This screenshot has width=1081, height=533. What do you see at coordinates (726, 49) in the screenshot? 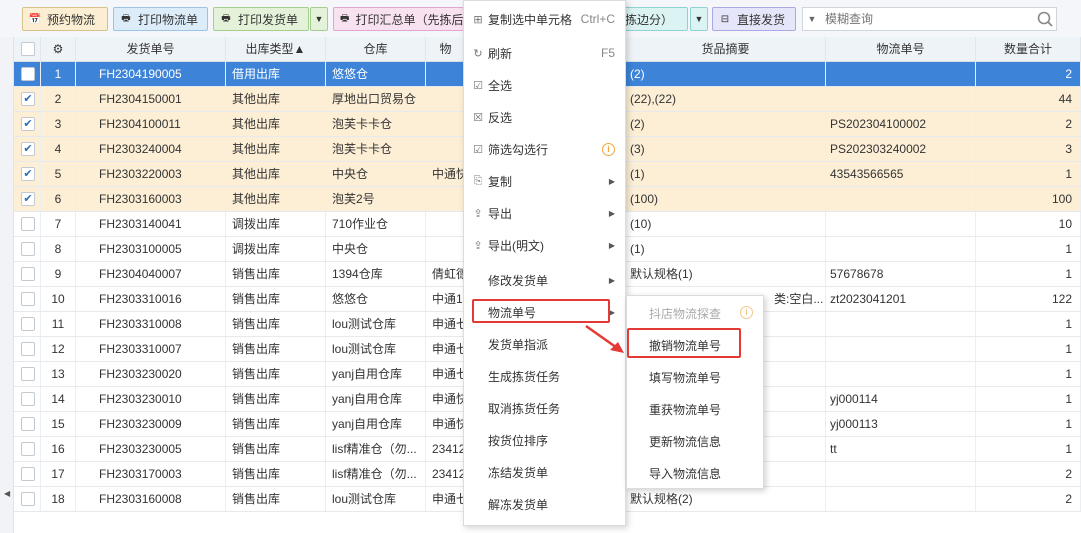
I see `header-goods-summary: 货品摘要` at bounding box center [726, 49].